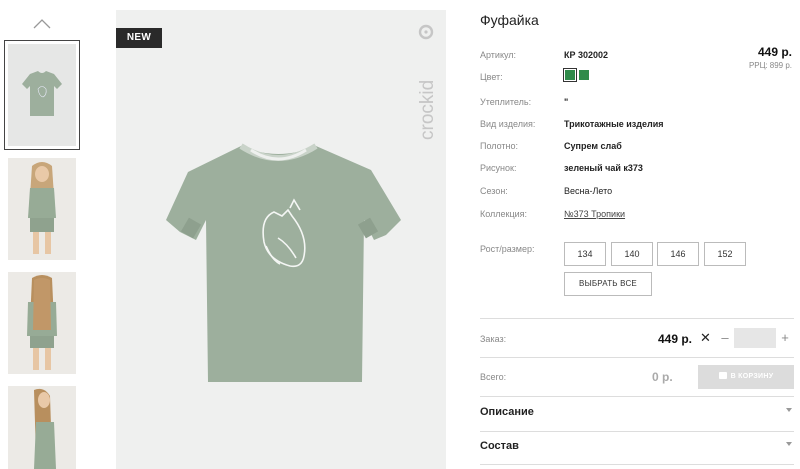 The height and width of the screenshot is (469, 800). Describe the element at coordinates (662, 377) in the screenshot. I see `total-value: 0 р.` at that location.